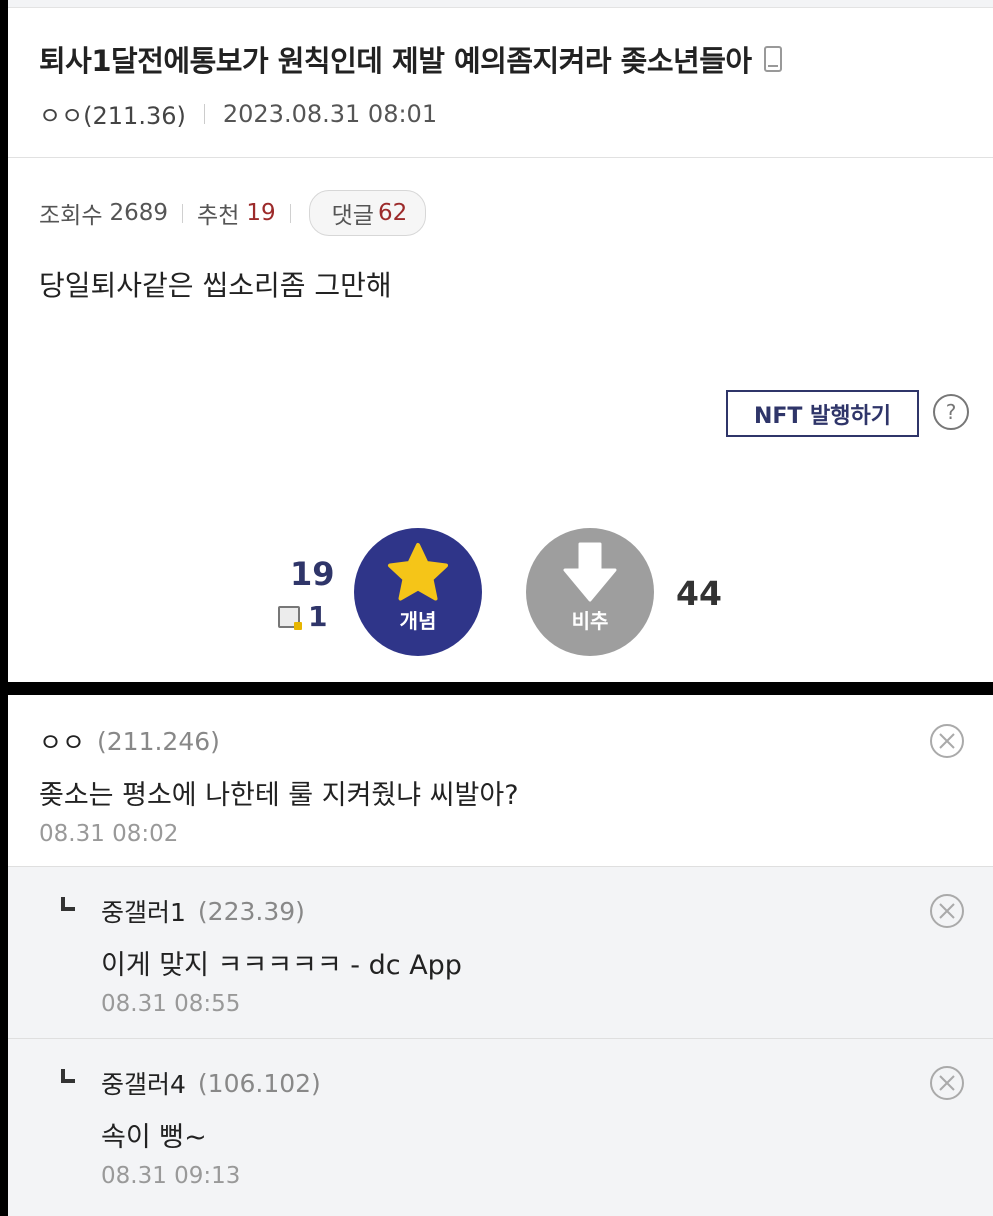  I want to click on comment-header: ㅇㅇ (211.246), so click(129, 741).